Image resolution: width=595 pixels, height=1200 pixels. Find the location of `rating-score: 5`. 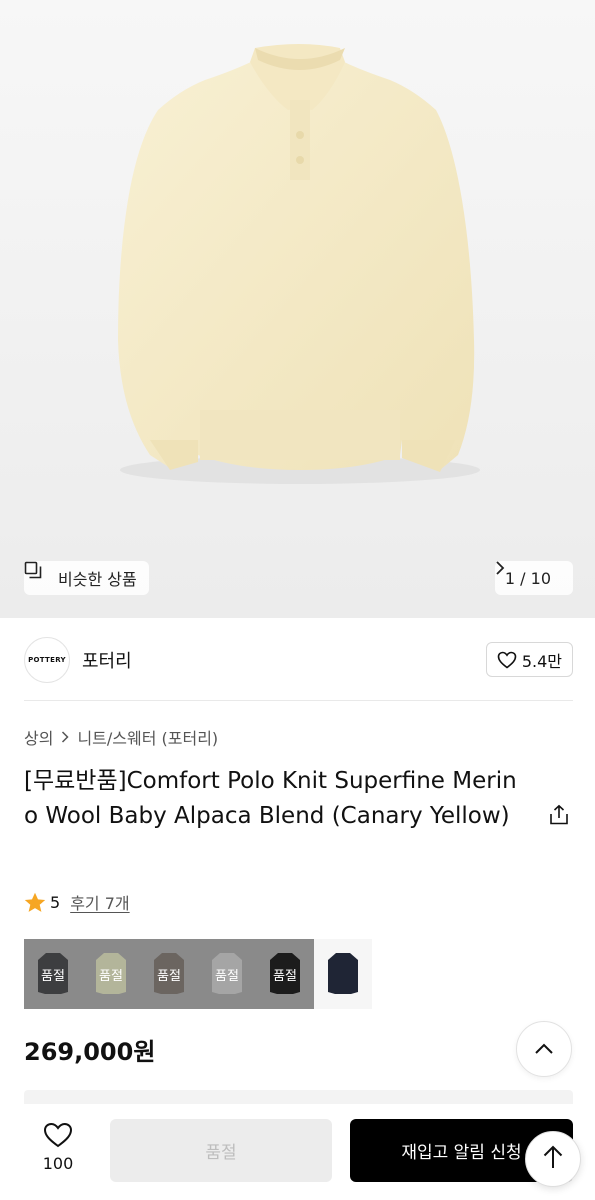

rating-score: 5 is located at coordinates (55, 902).